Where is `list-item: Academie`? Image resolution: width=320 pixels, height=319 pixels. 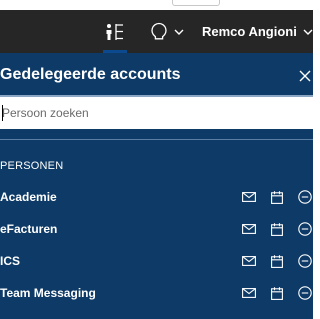 list-item: Academie is located at coordinates (156, 197).